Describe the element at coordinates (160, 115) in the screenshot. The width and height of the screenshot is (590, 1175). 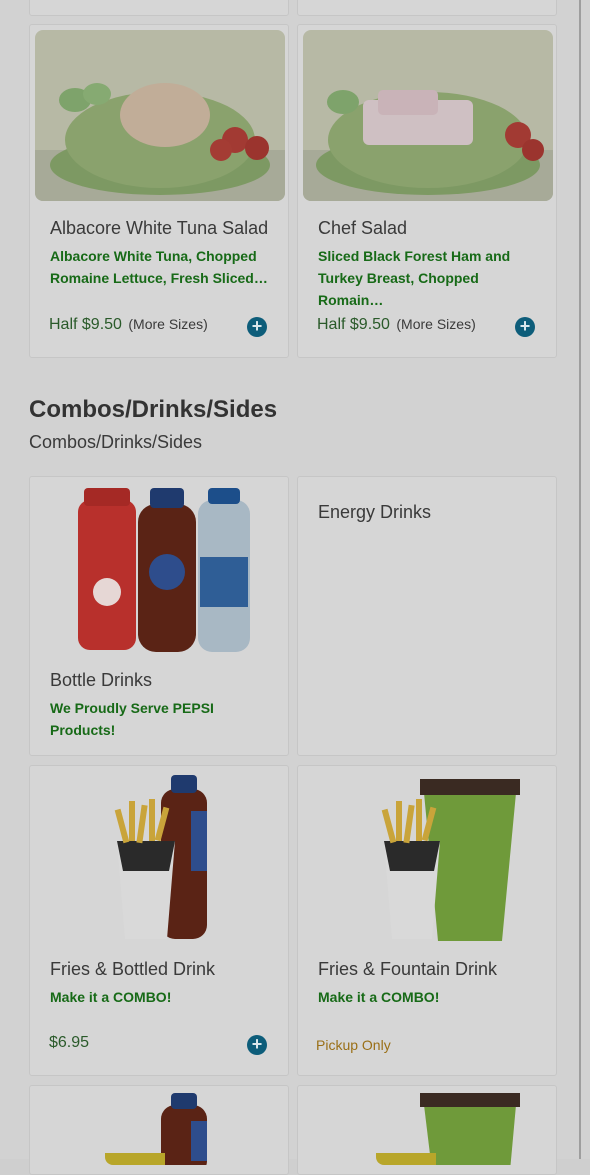
I see `tuna-salad-image` at that location.